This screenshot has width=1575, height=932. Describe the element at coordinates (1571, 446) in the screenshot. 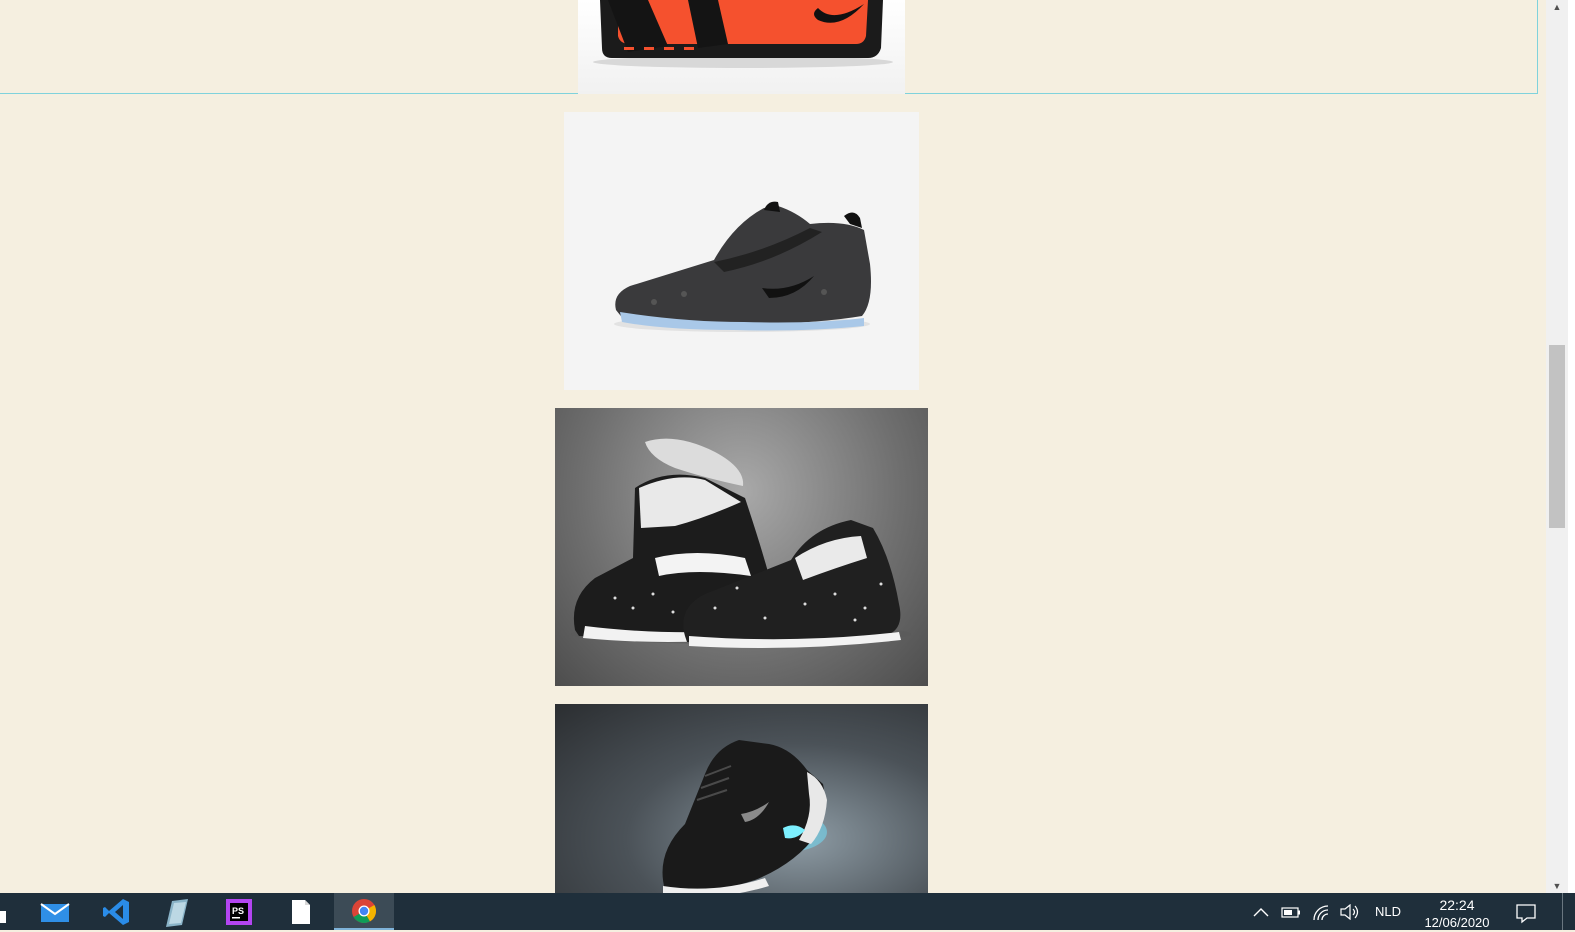

I see `window-edge` at that location.